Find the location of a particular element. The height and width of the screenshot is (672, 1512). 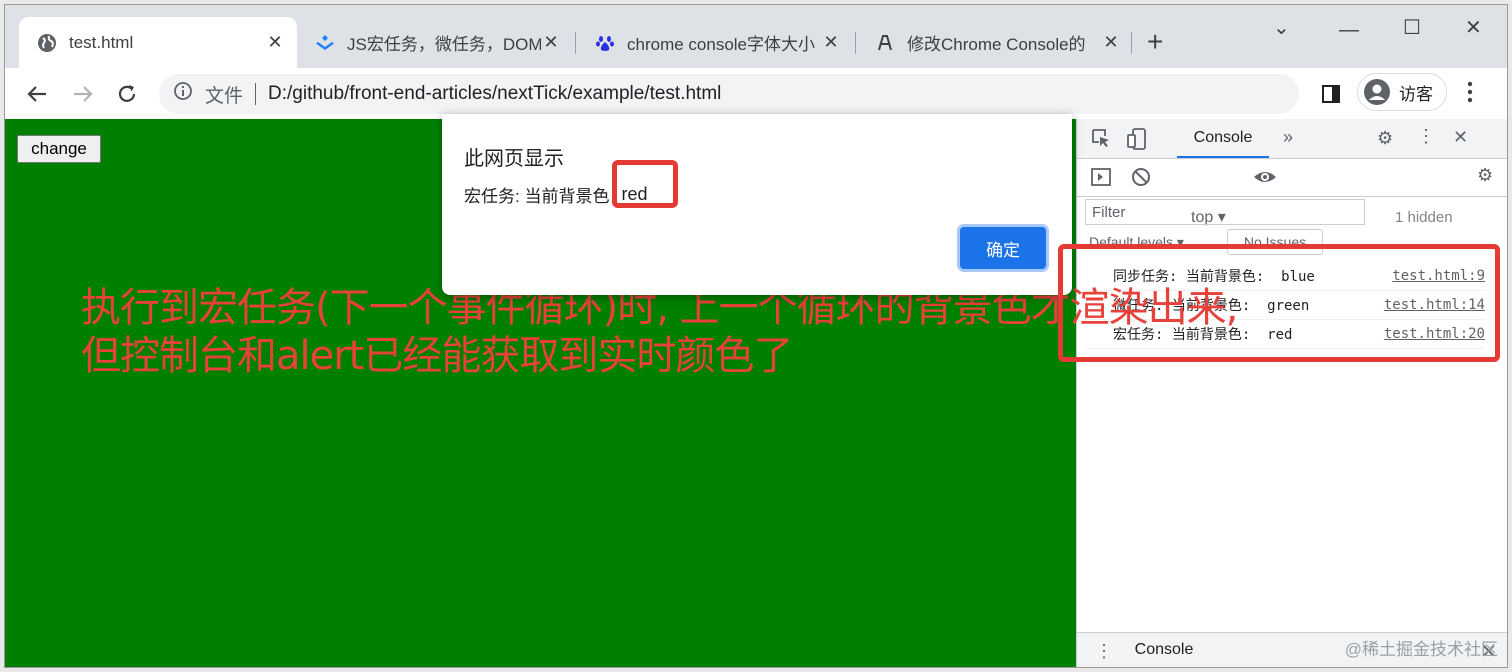

gear-icon: ⚙ is located at coordinates (1385, 138).